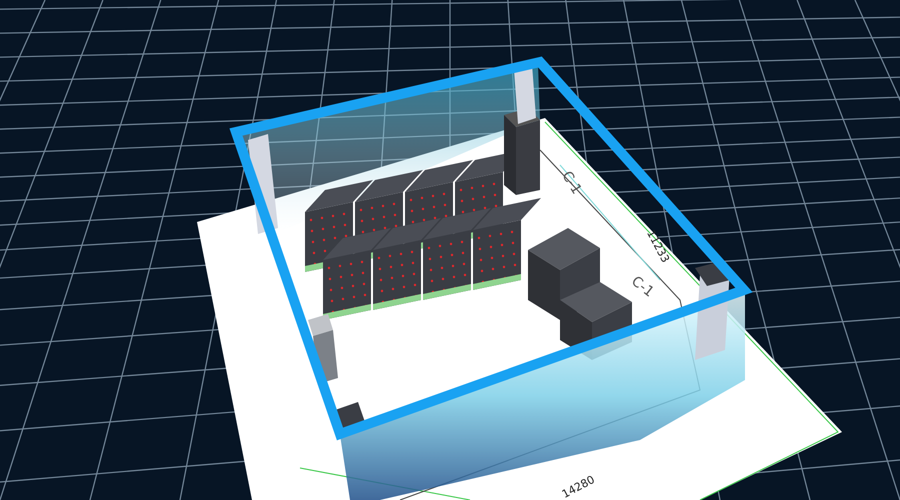  What do you see at coordinates (323, 349) in the screenshot?
I see `electrical-panel-drawing` at bounding box center [323, 349].